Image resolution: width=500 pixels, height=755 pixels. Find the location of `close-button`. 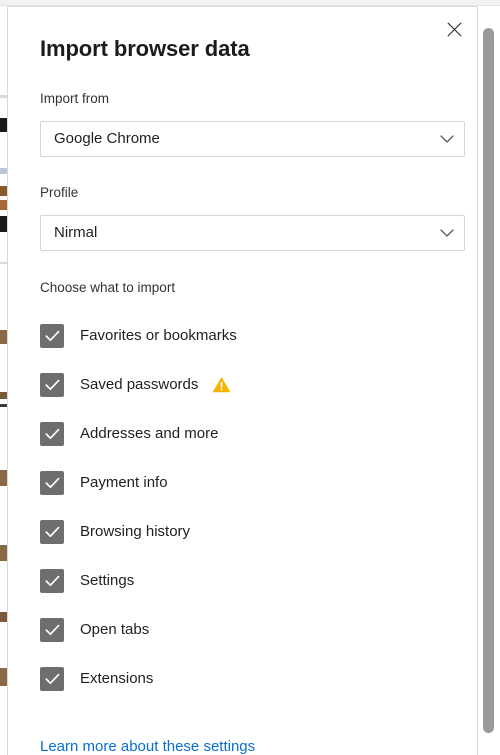

close-button is located at coordinates (454, 29).